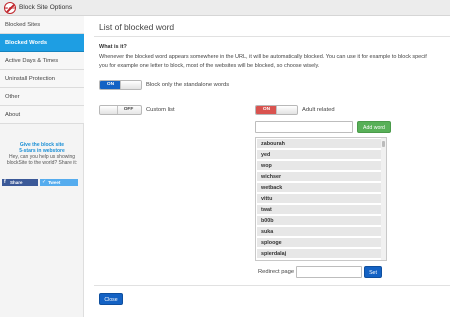  Describe the element at coordinates (374, 127) in the screenshot. I see `add-word-button: Add word` at that location.